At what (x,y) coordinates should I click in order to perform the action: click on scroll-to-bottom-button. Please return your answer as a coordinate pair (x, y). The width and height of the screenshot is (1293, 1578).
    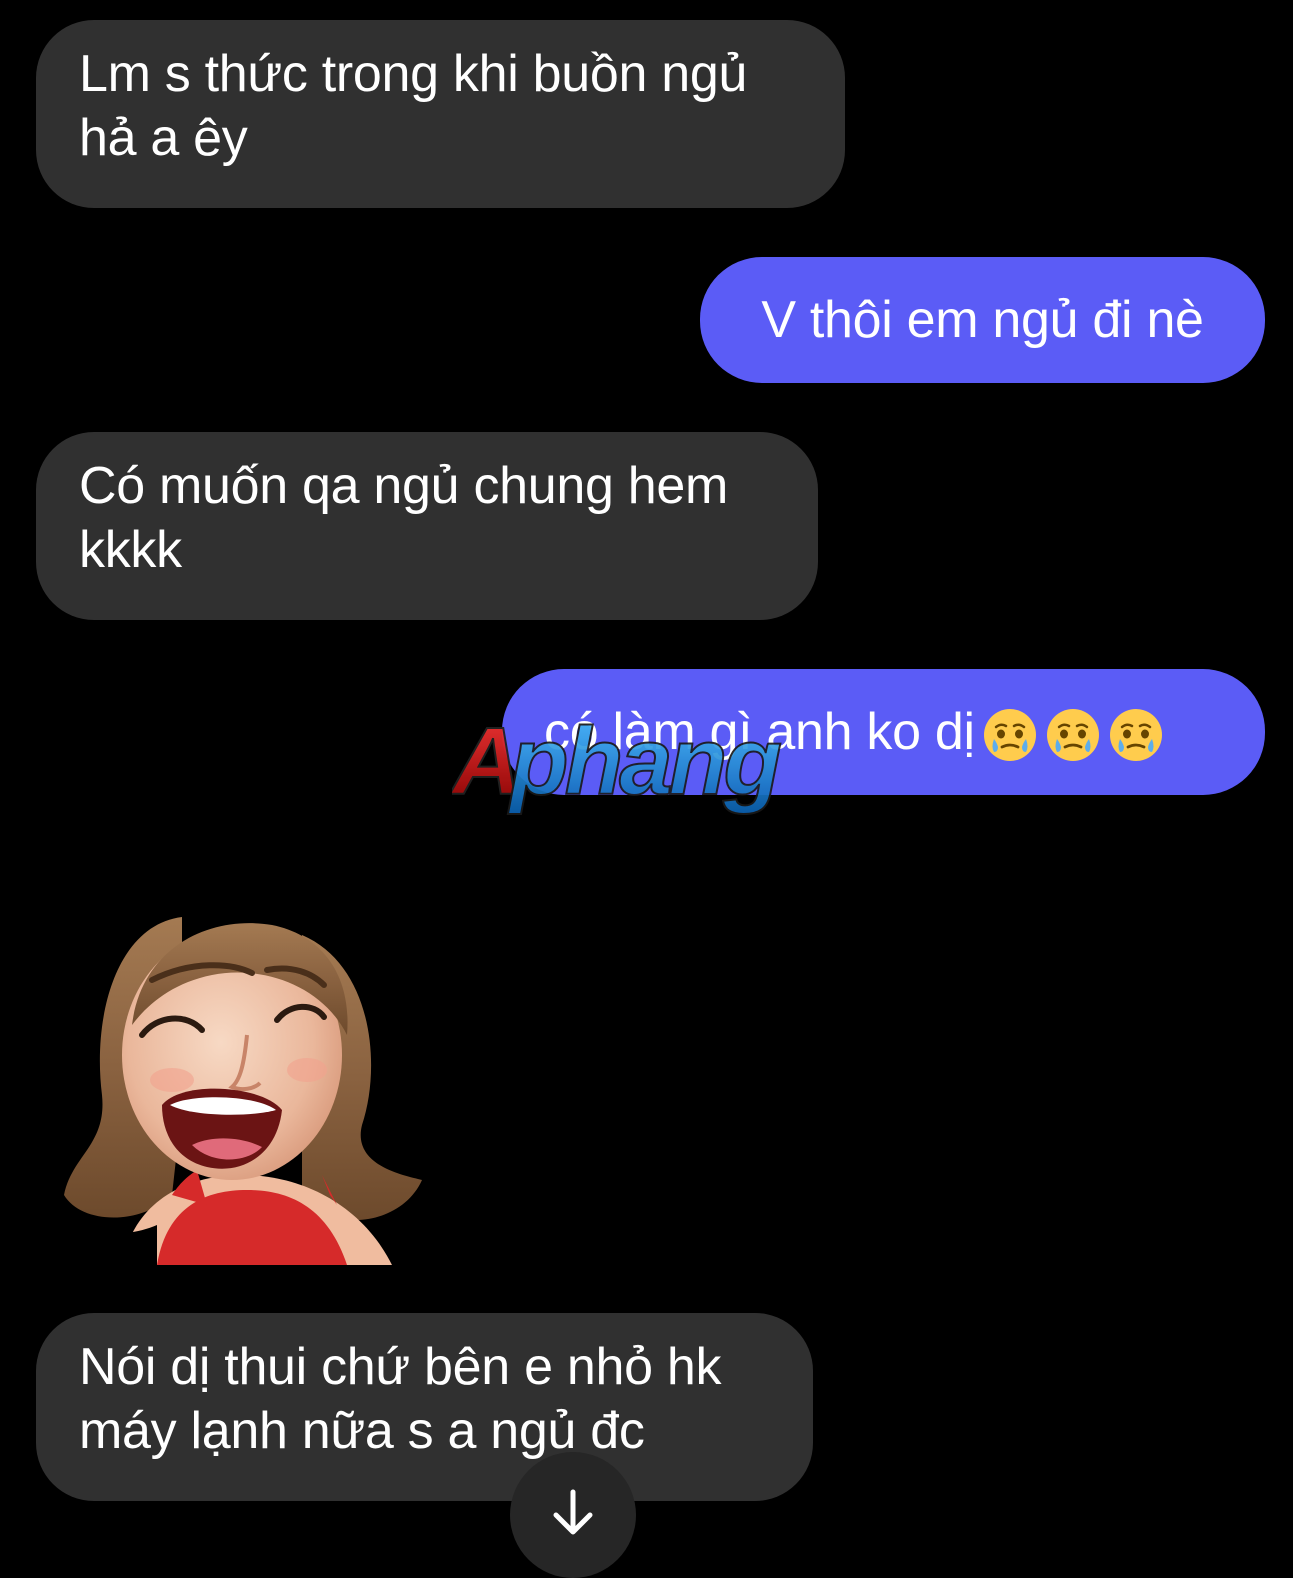
    Looking at the image, I should click on (573, 1515).